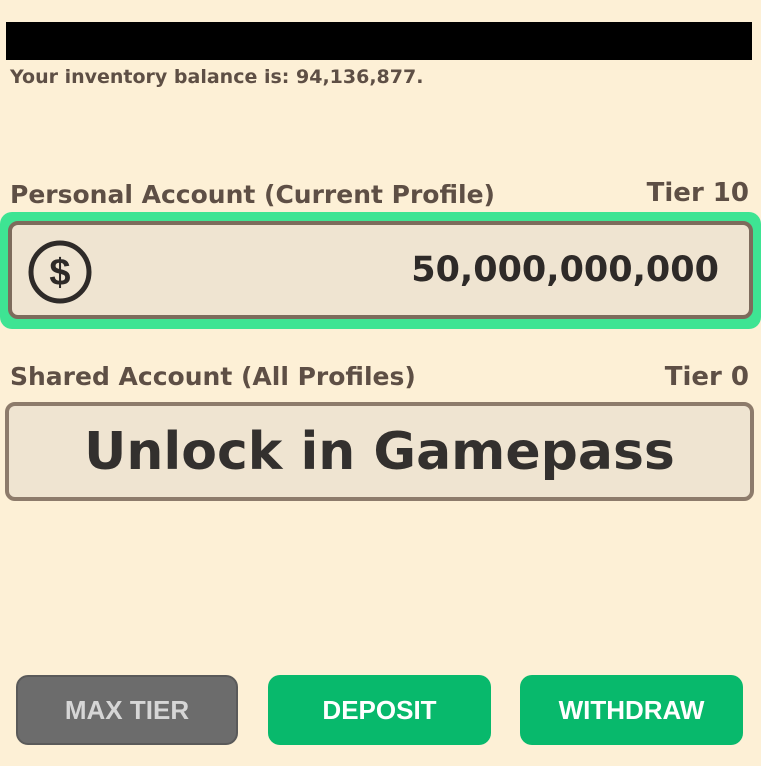  Describe the element at coordinates (127, 710) in the screenshot. I see `max-tier-button: MAX TIER` at that location.